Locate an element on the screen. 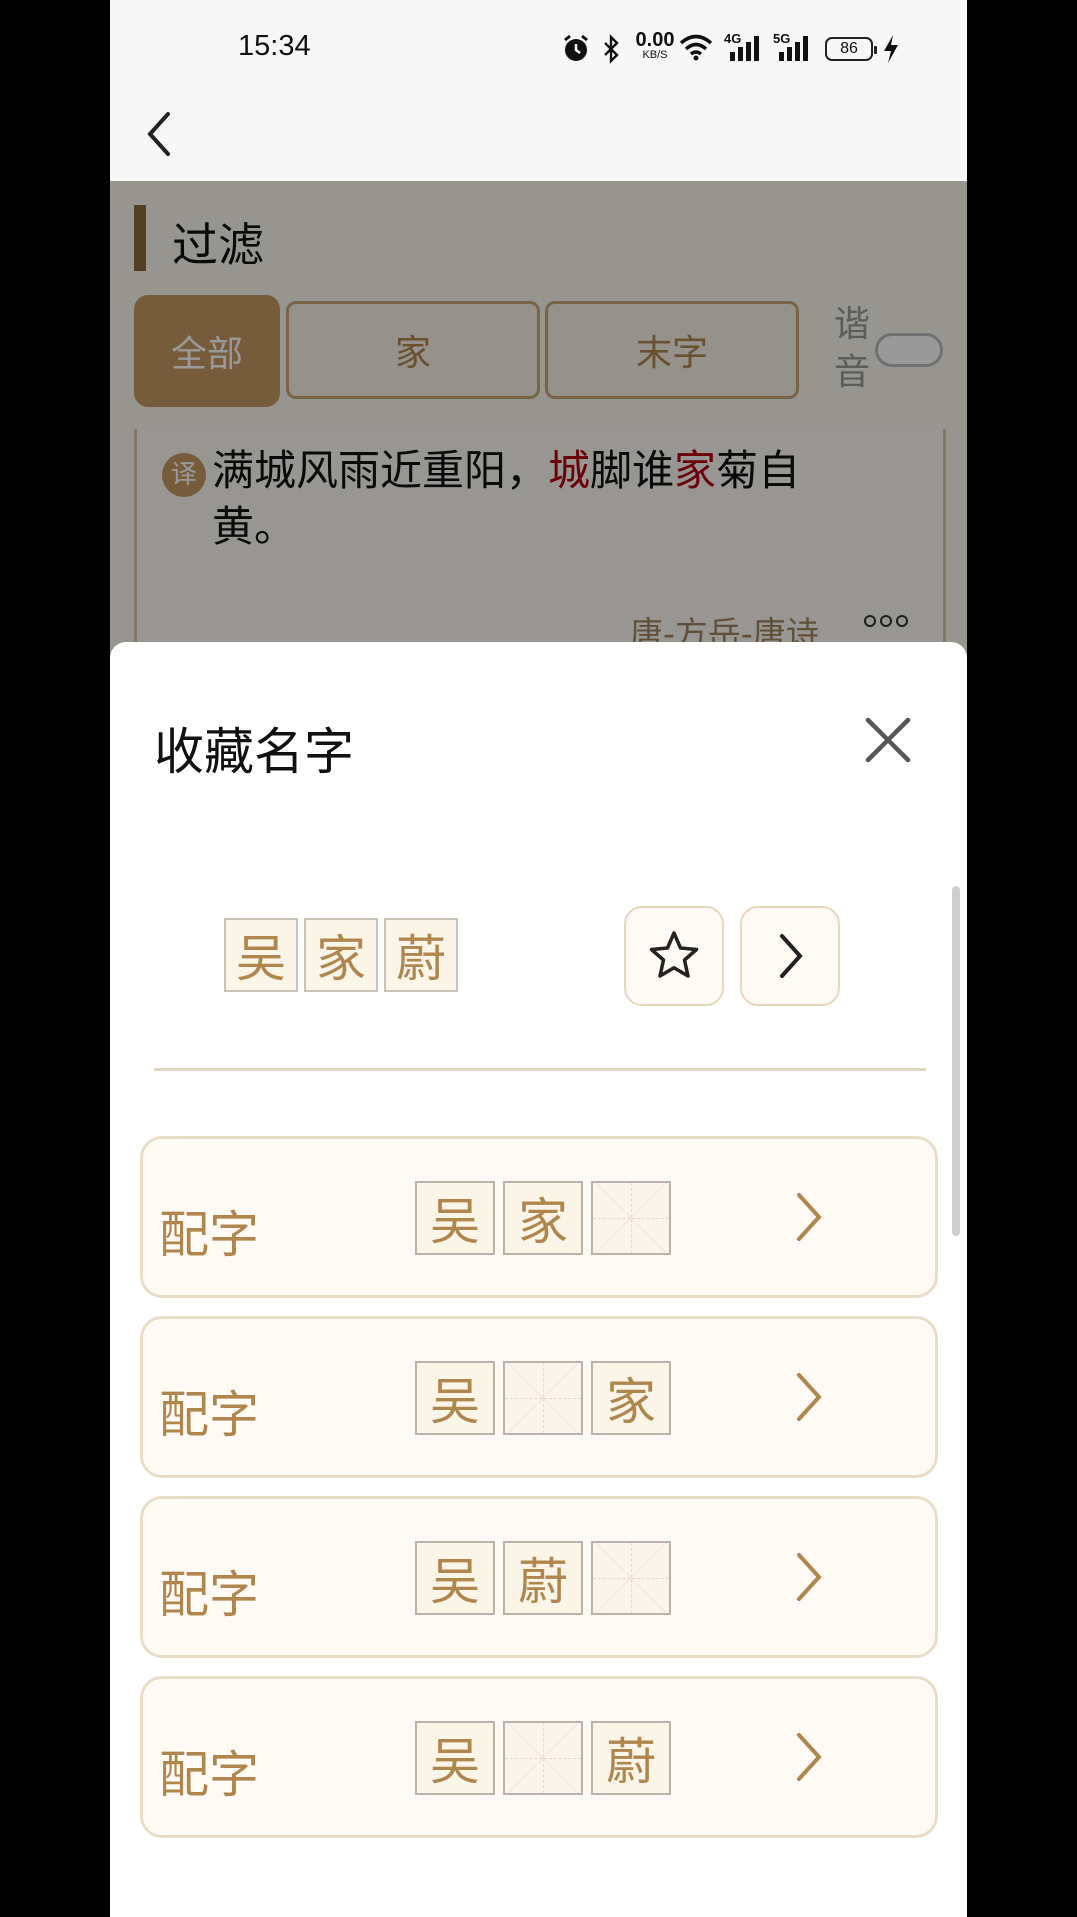  name-char: 家 is located at coordinates (341, 955).